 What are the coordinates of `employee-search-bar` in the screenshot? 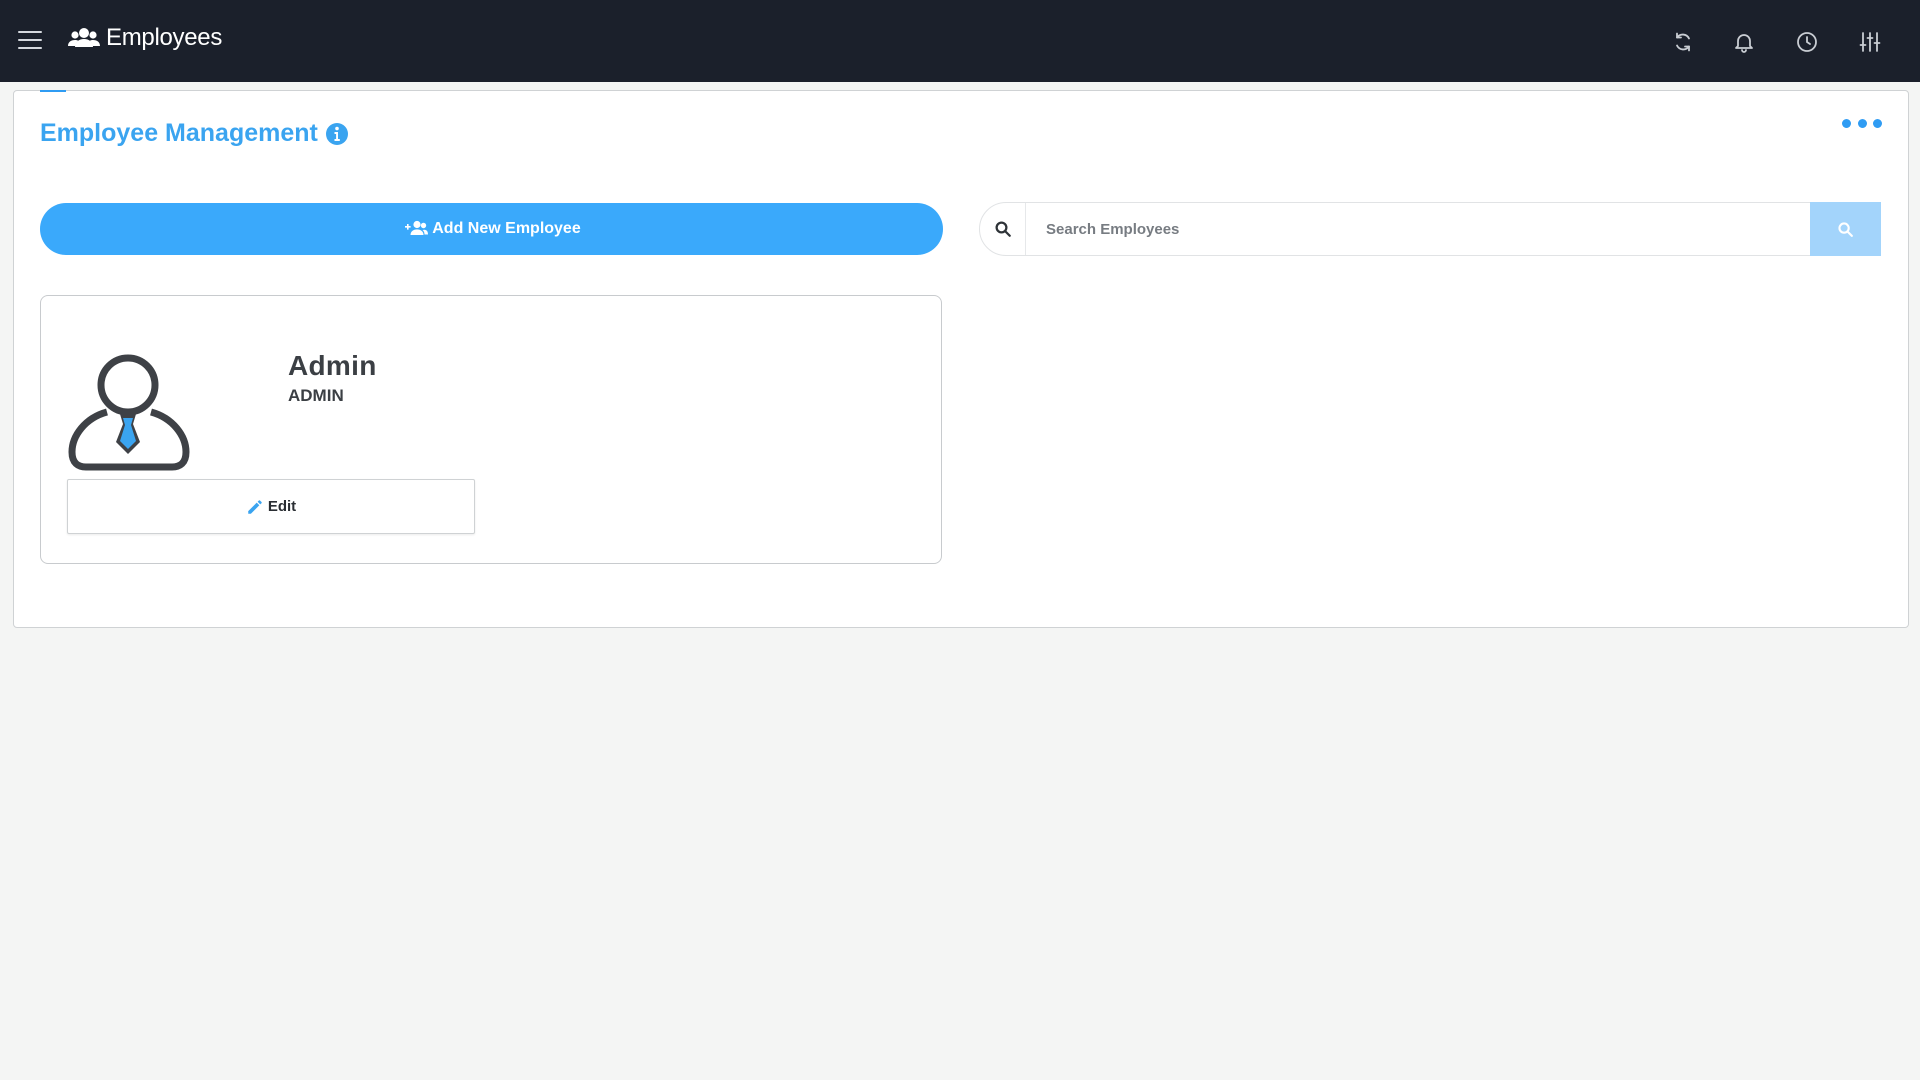 It's located at (1430, 229).